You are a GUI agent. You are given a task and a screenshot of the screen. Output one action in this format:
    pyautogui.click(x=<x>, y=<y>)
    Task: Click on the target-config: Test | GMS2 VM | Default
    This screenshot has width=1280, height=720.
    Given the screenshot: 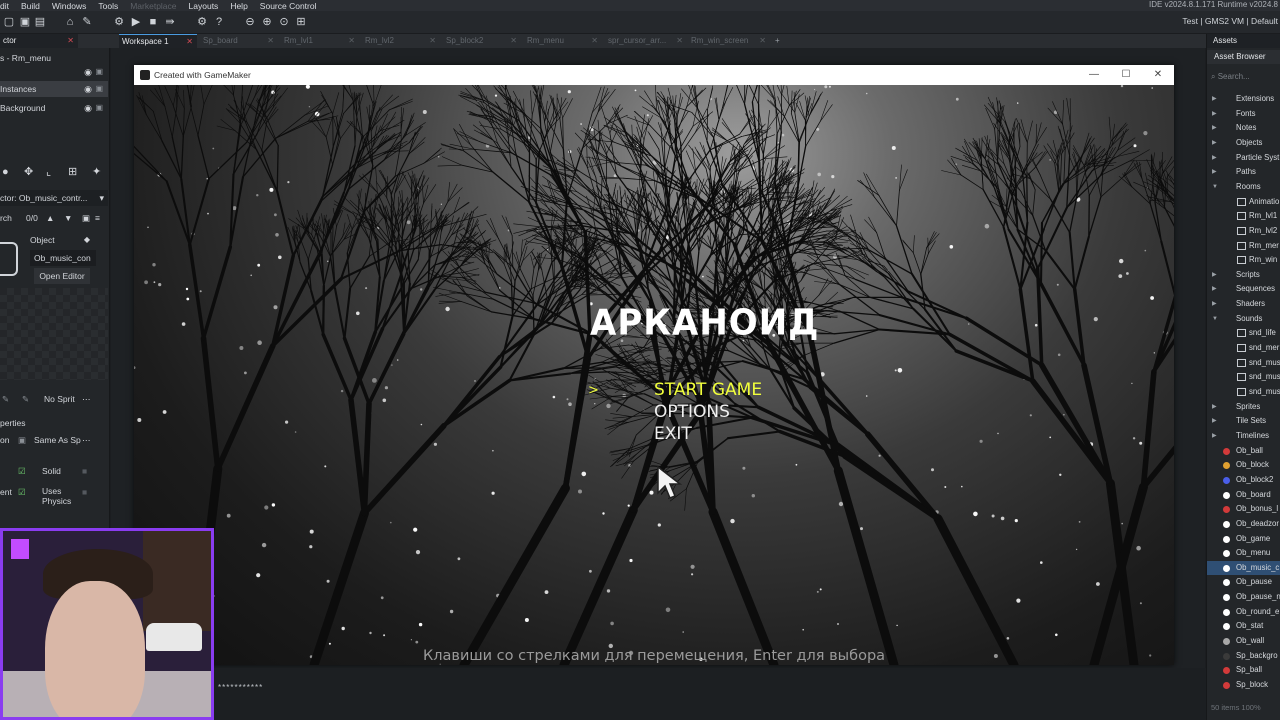 What is the action you would take?
    pyautogui.click(x=1230, y=21)
    